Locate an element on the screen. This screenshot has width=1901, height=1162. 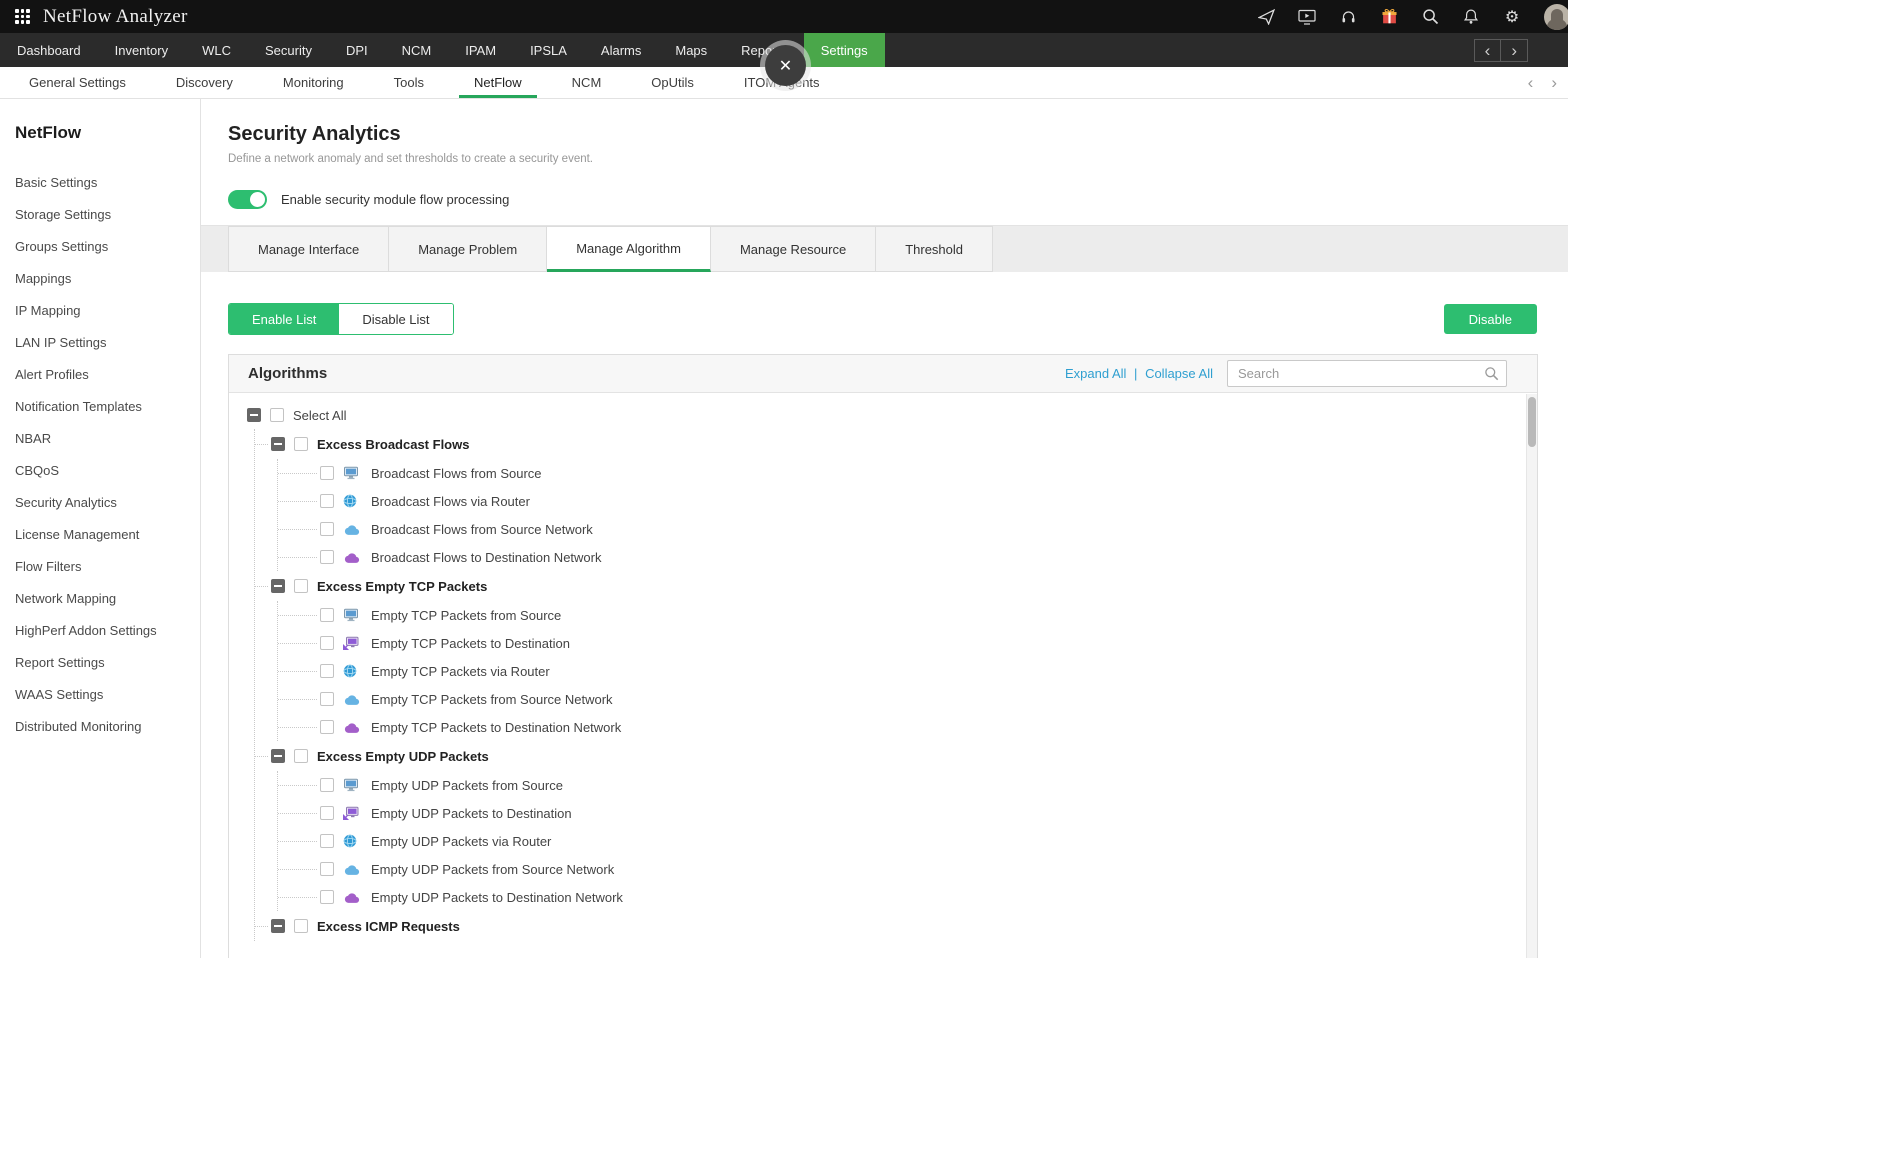
destination-network-cloud-icon is located at coordinates (352, 727).